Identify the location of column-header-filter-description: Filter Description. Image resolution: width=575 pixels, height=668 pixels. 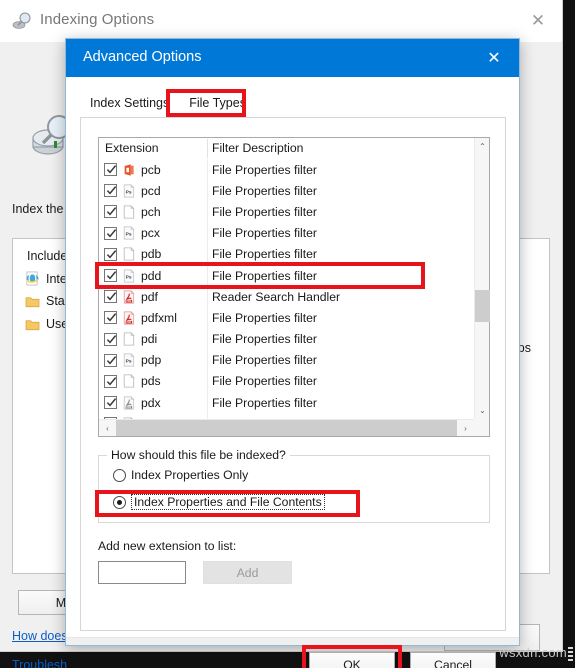
(257, 148).